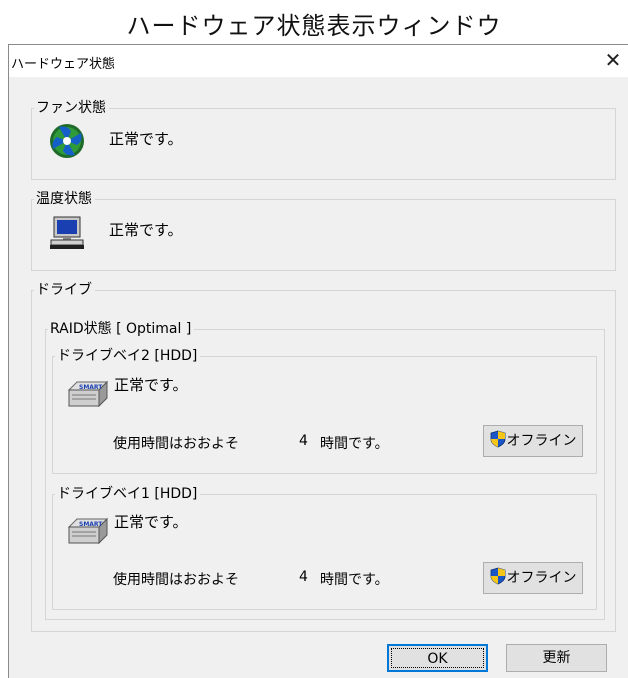 The width and height of the screenshot is (628, 678). Describe the element at coordinates (128, 494) in the screenshot. I see `drive-bay-label: ドライブベイ1 [HDD]` at that location.